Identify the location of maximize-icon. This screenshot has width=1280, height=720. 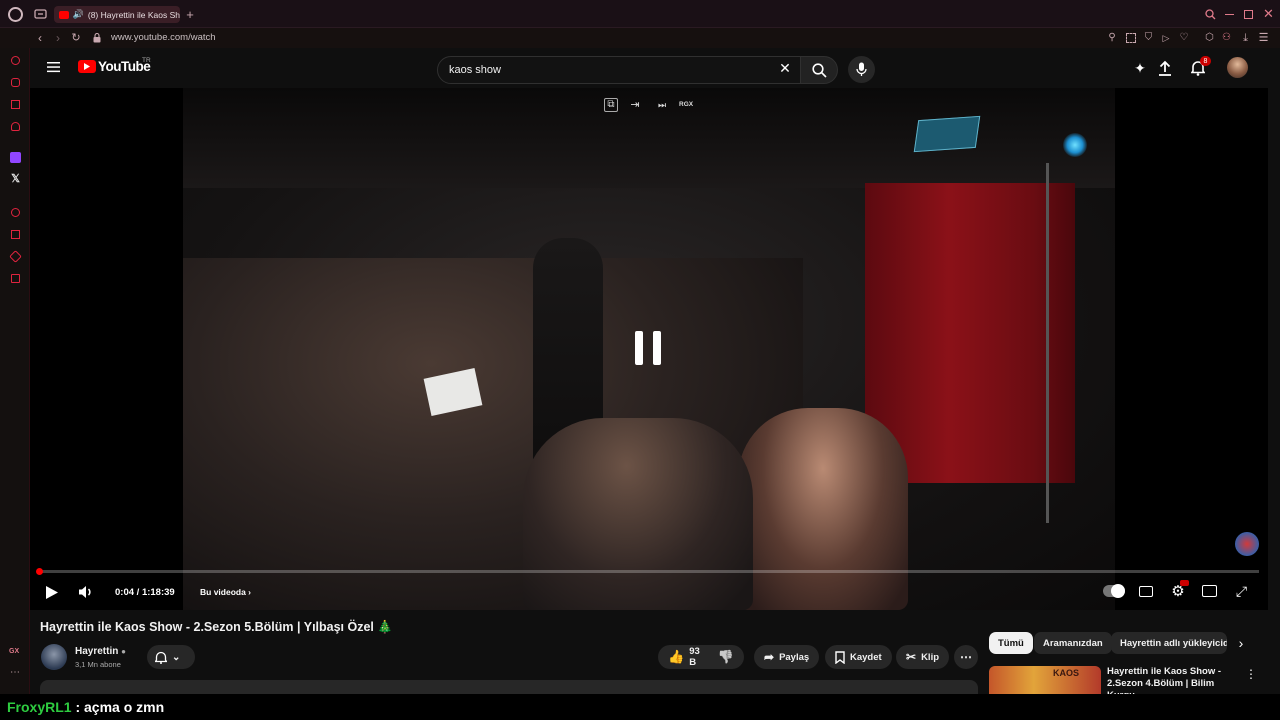
(1248, 14).